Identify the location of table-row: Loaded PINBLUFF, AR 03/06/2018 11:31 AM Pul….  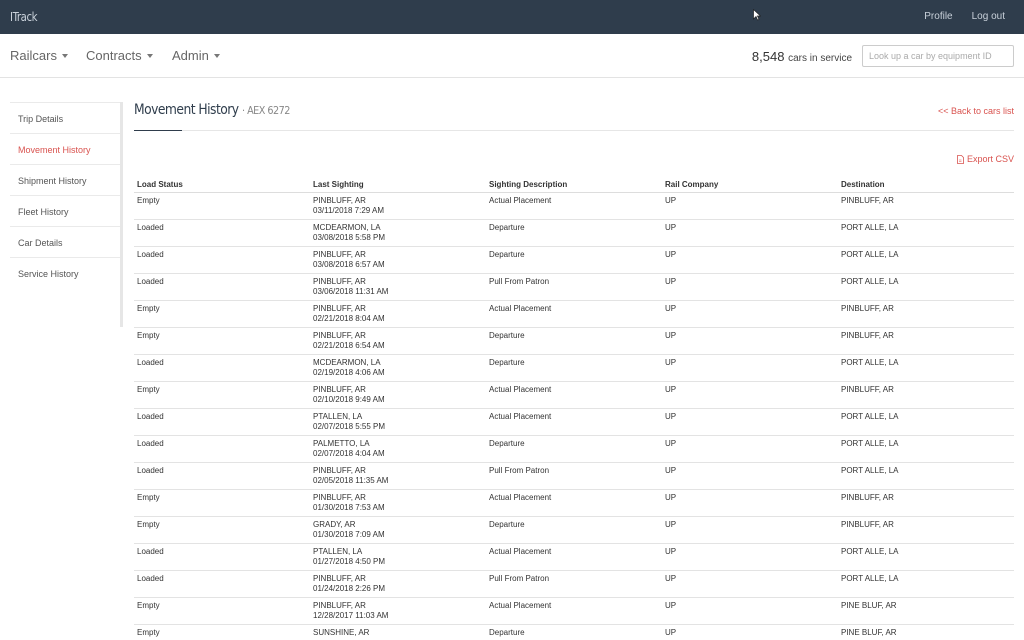
(574, 287).